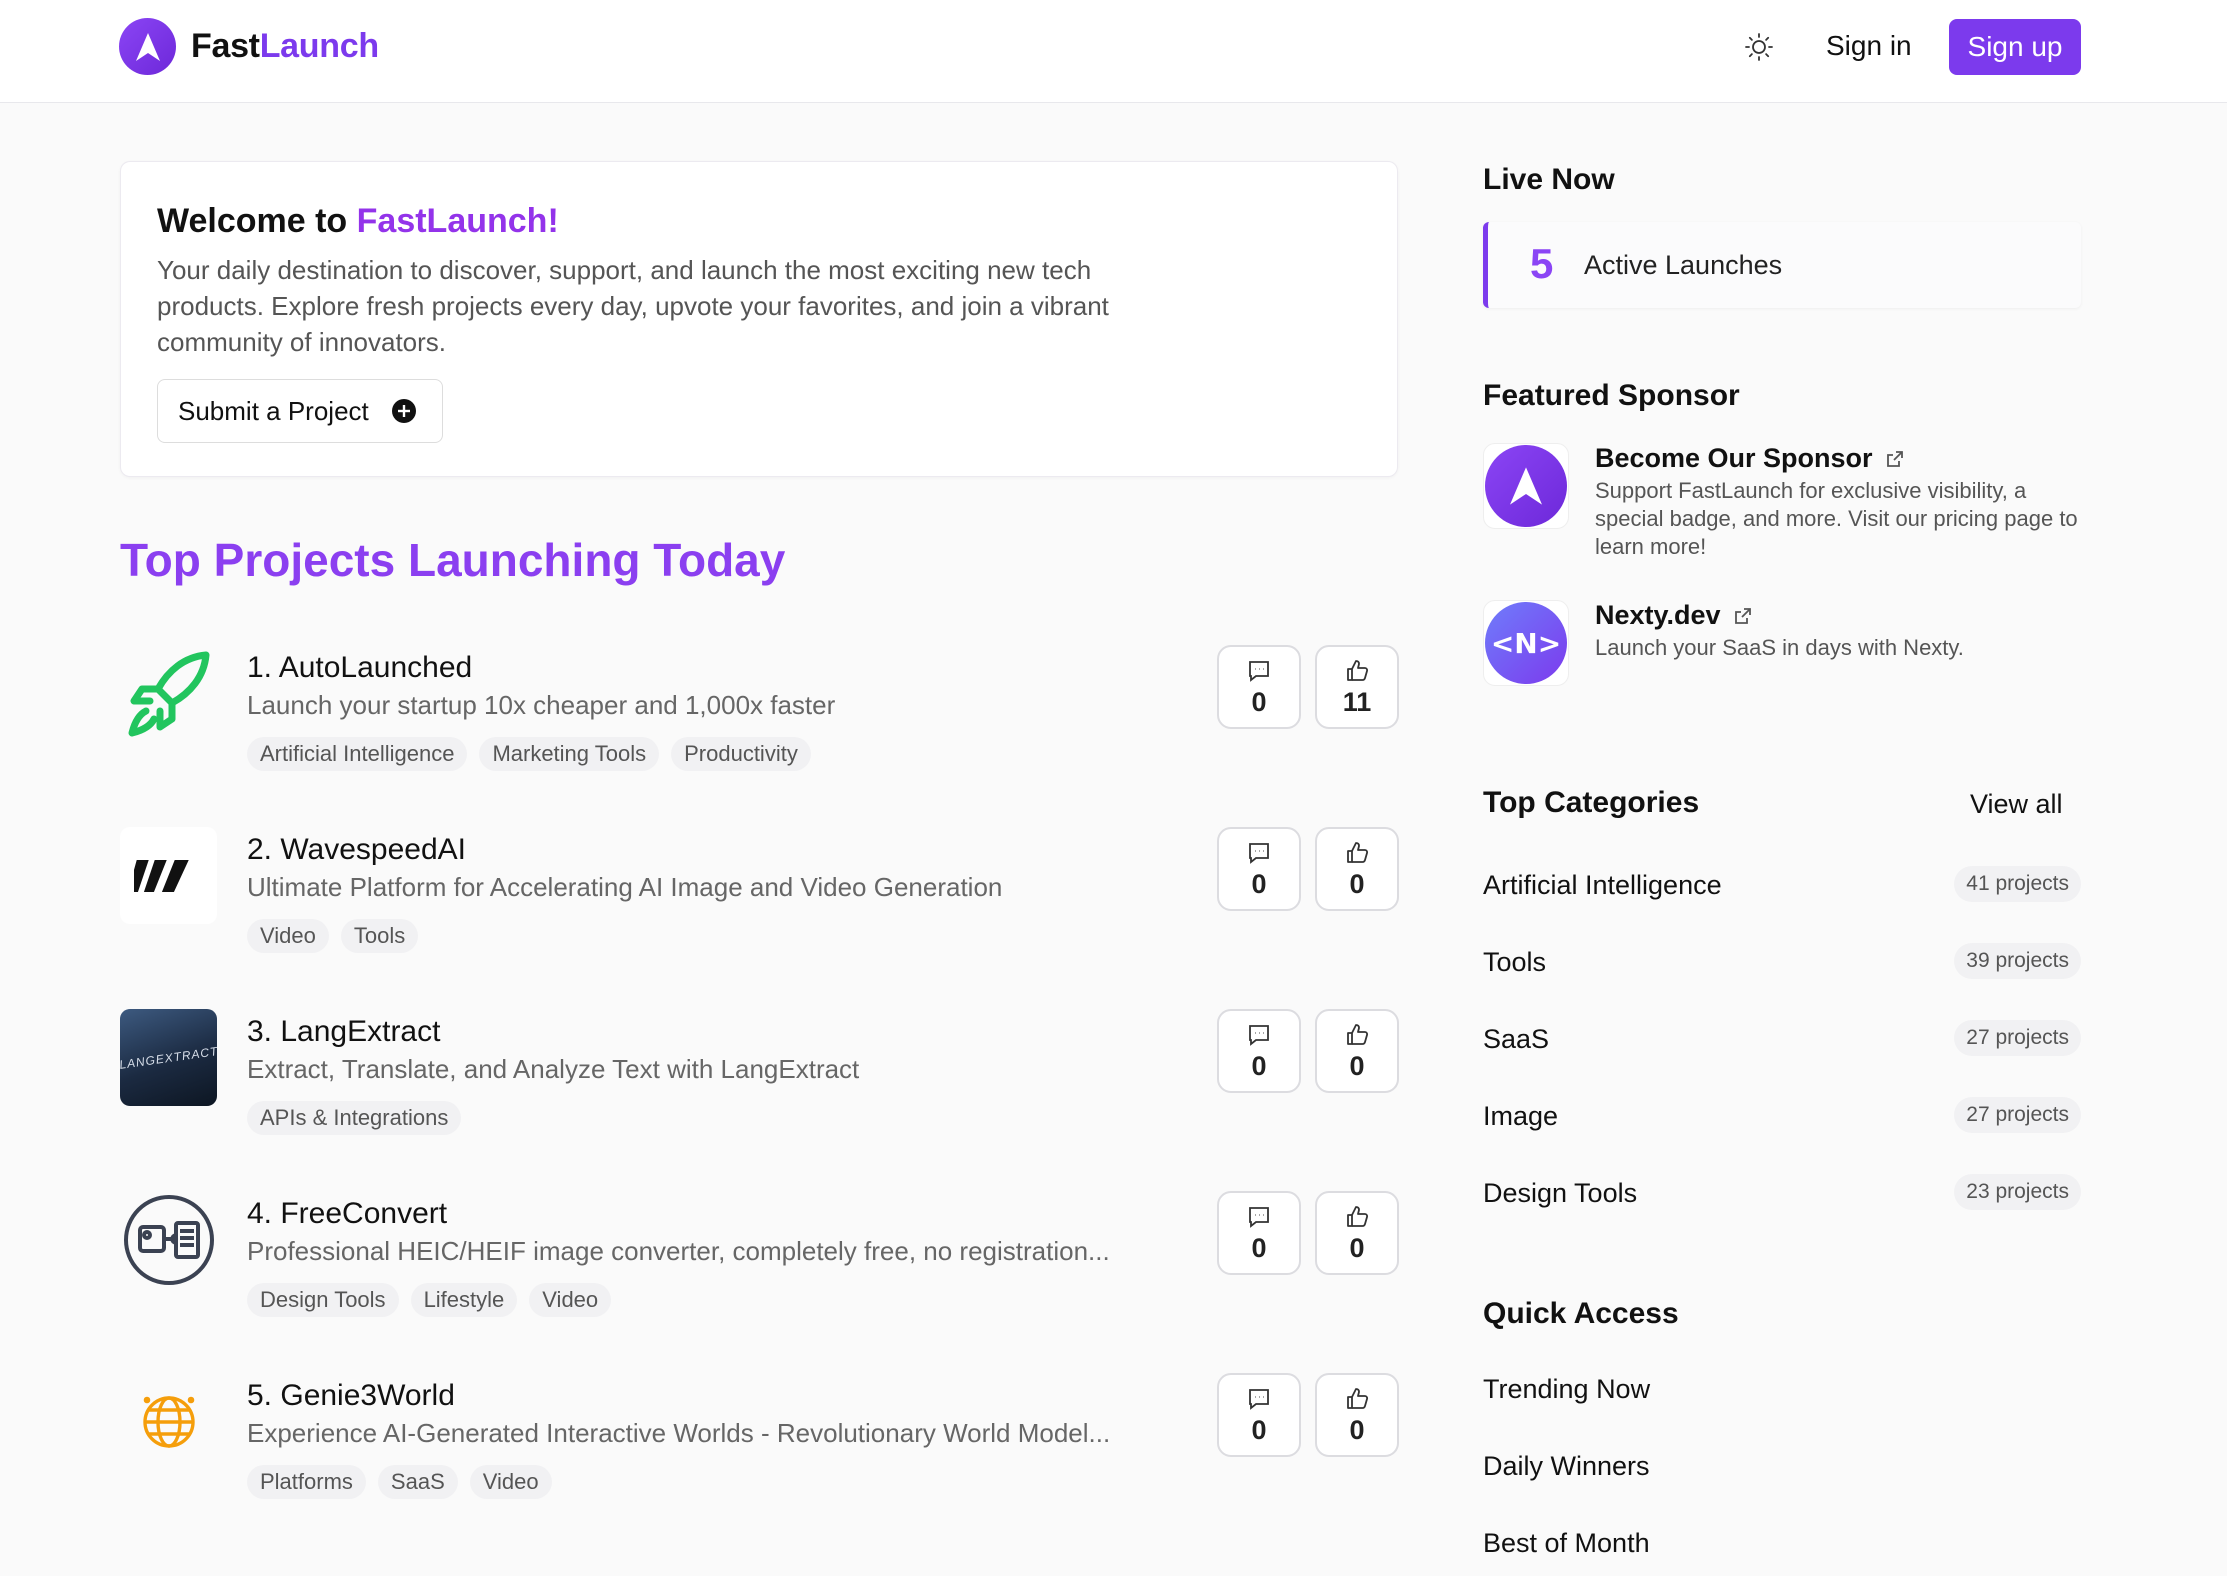 The image size is (2227, 1576). What do you see at coordinates (2017, 1192) in the screenshot?
I see `category-count: 23 projects` at bounding box center [2017, 1192].